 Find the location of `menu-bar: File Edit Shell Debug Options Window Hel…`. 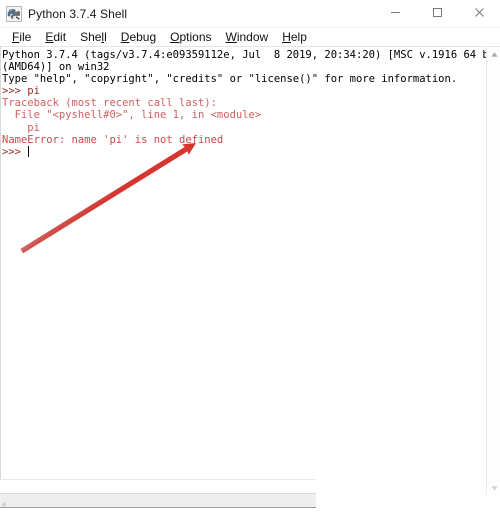

menu-bar: File Edit Shell Debug Options Window Hel… is located at coordinates (250, 37).